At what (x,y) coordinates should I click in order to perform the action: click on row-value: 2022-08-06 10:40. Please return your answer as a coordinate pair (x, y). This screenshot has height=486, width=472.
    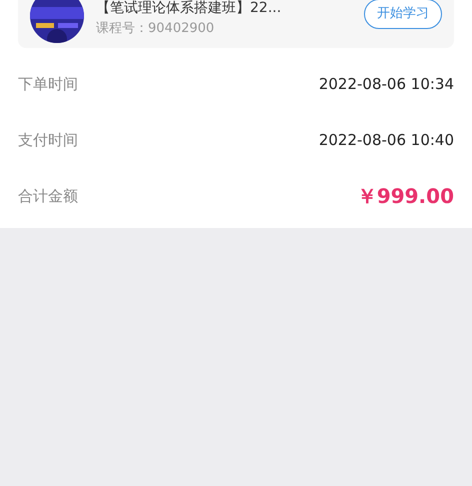
    Looking at the image, I should click on (386, 140).